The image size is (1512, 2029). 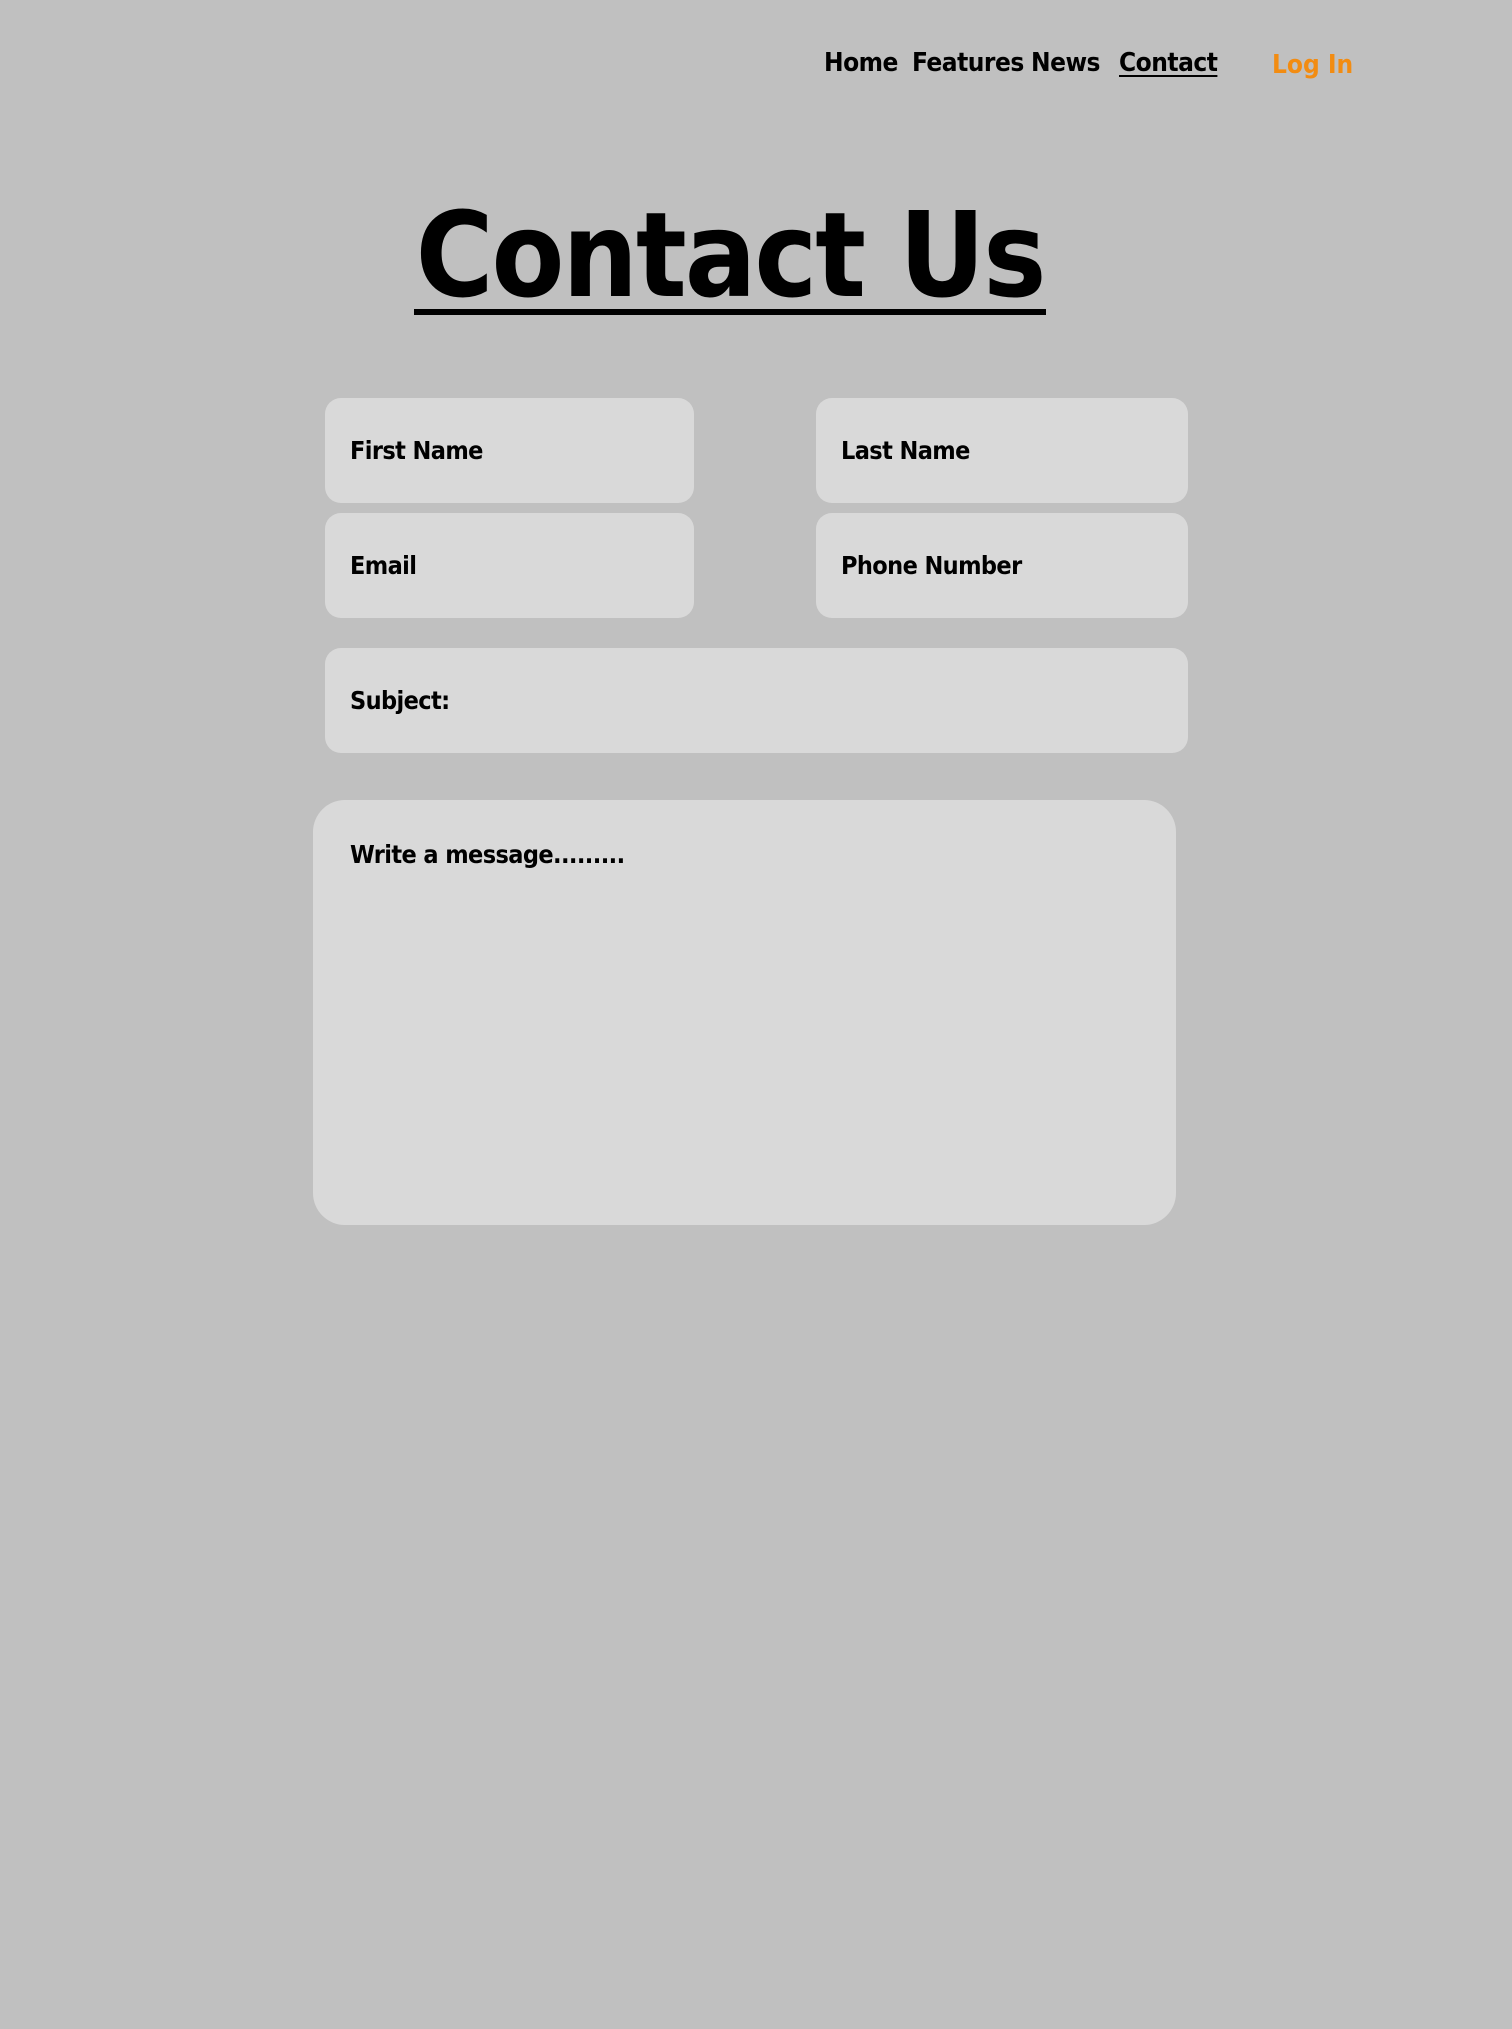 What do you see at coordinates (756, 700) in the screenshot?
I see `subject-field: Subject:` at bounding box center [756, 700].